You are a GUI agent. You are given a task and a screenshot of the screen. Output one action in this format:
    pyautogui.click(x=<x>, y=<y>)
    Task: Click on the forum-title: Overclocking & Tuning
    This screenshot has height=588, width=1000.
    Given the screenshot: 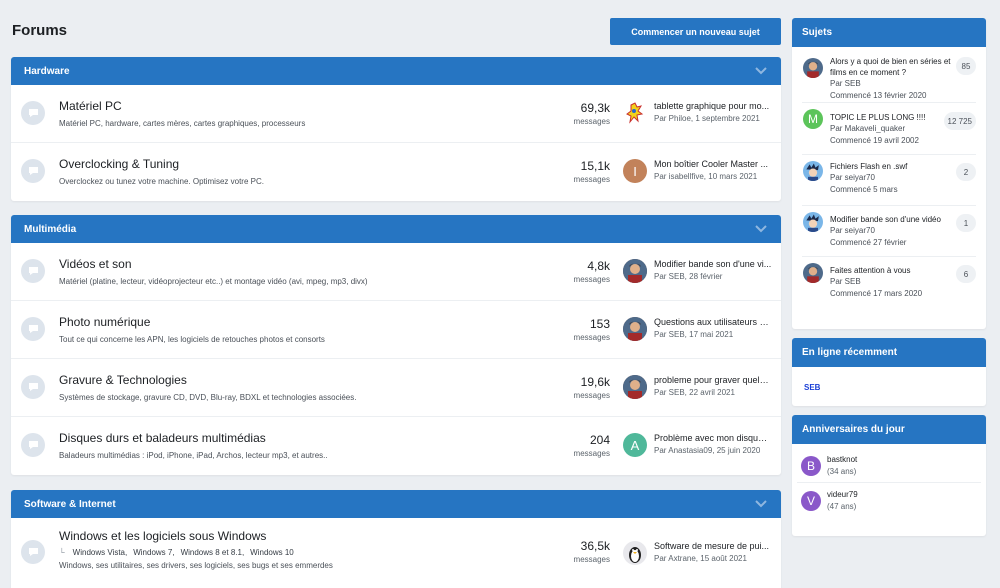 What is the action you would take?
    pyautogui.click(x=119, y=164)
    